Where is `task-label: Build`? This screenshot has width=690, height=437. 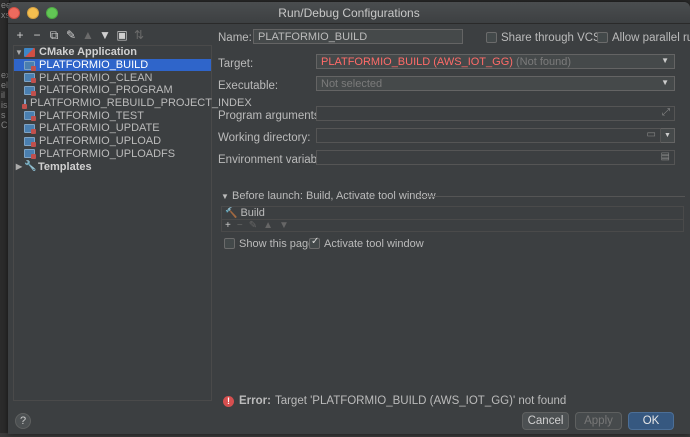 task-label: Build is located at coordinates (252, 213).